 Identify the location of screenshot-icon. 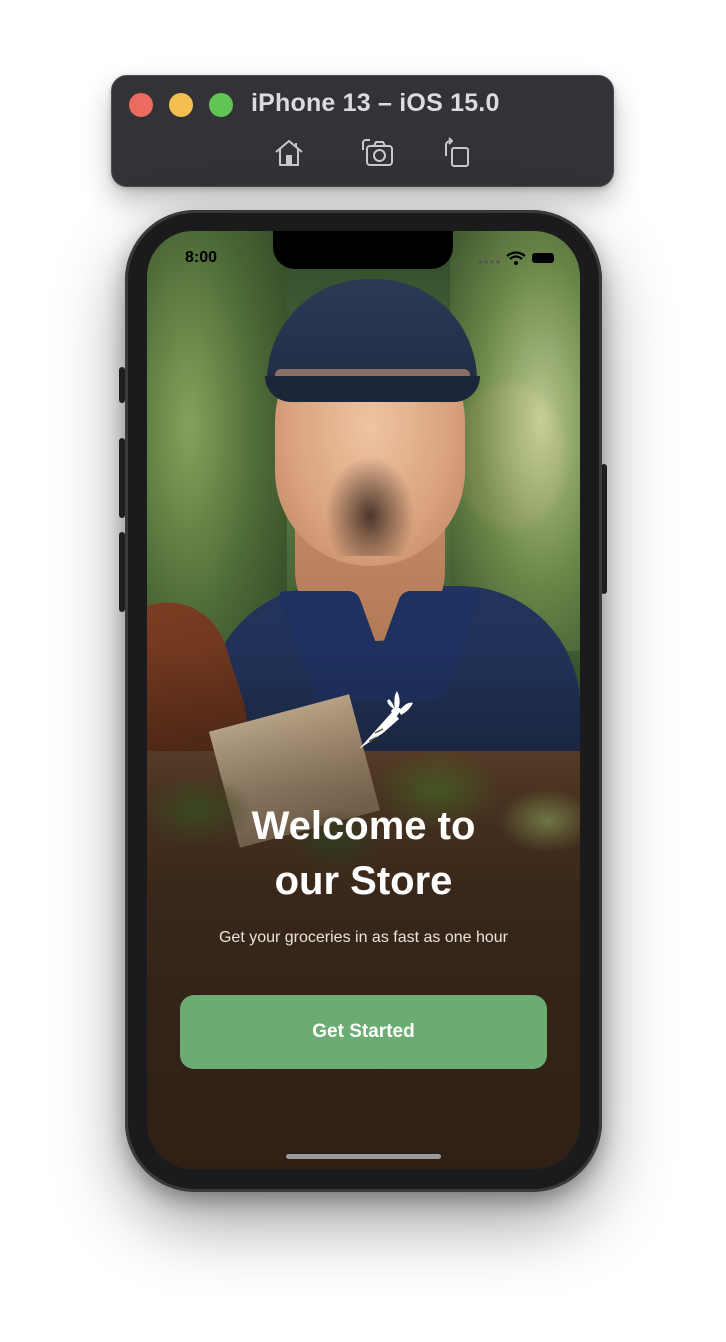
(377, 153).